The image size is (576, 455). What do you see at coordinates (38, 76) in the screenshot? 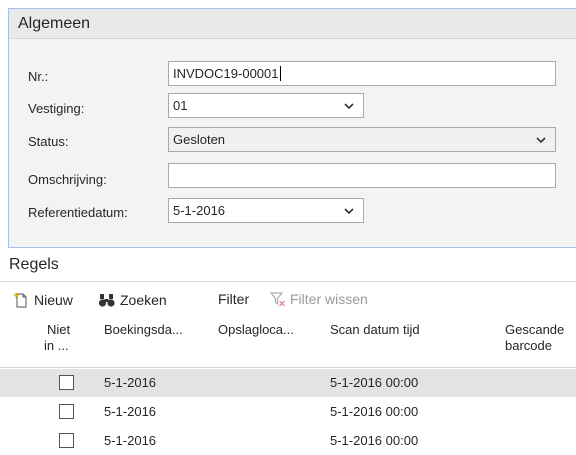
I see `nr-label: Nr.:` at bounding box center [38, 76].